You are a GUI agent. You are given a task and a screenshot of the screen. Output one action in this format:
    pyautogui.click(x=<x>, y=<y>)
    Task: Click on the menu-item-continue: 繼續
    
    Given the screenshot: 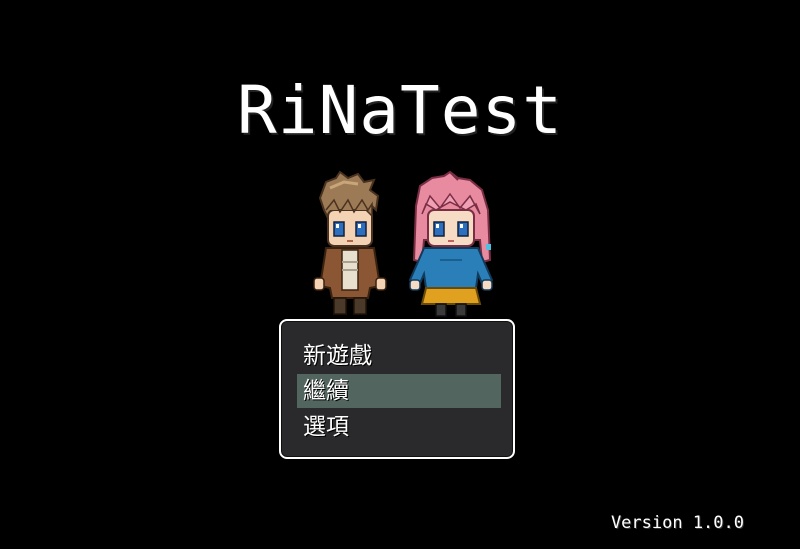 What is the action you would take?
    pyautogui.click(x=399, y=391)
    